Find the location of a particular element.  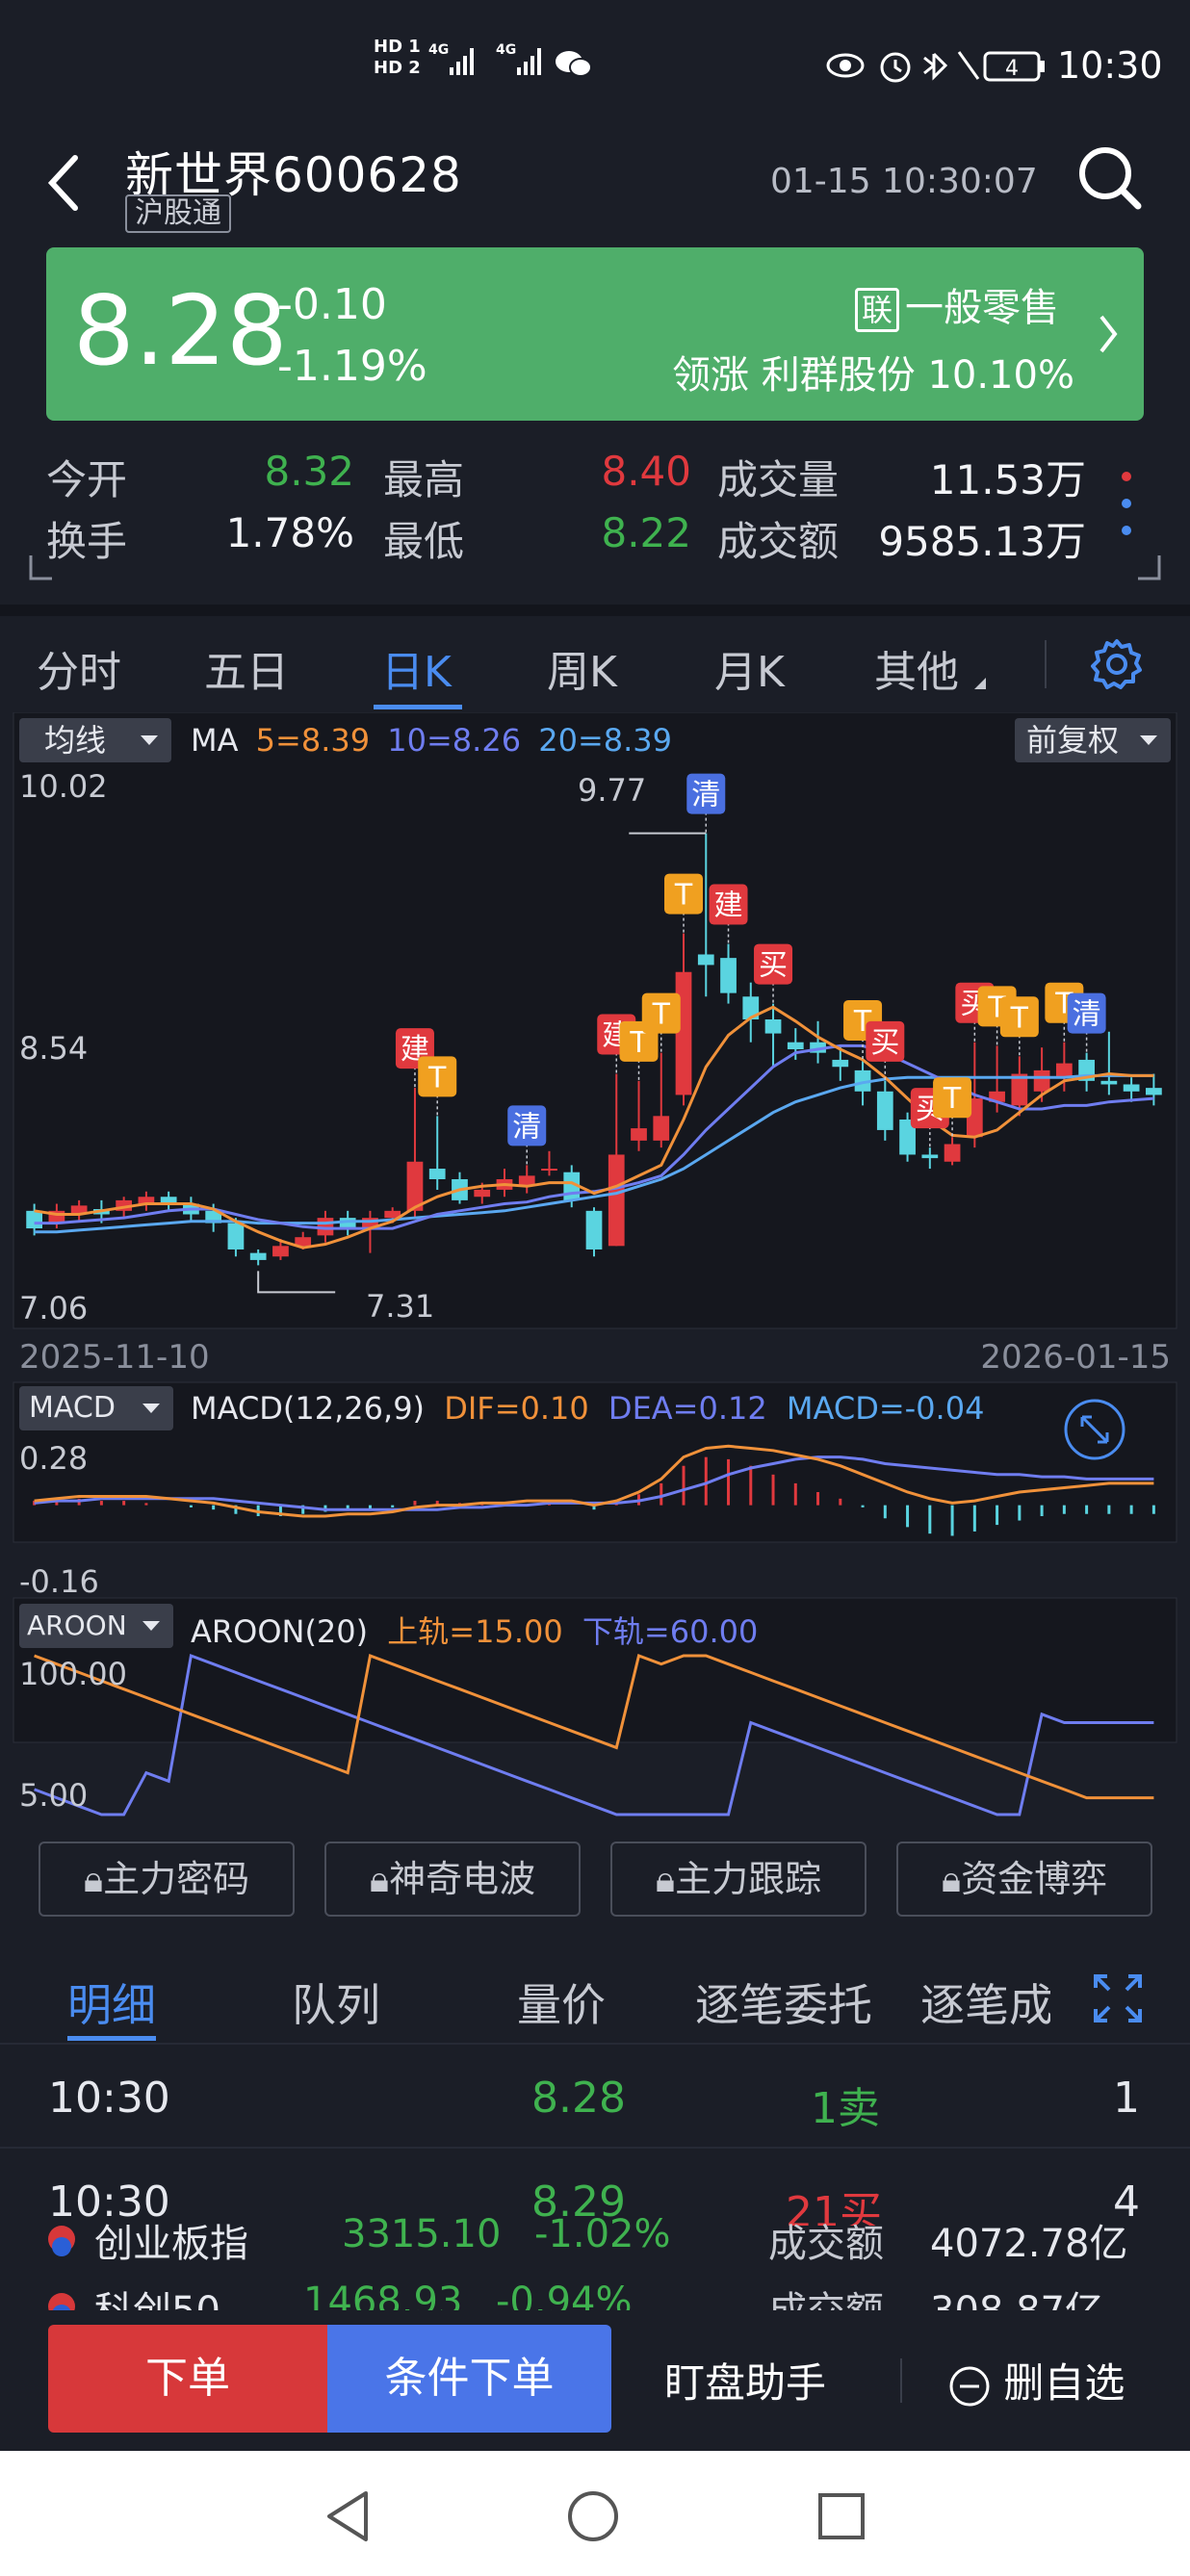

status-bar: HD 1 HD 2 4G 4G 4 10:30 is located at coordinates (595, 67).